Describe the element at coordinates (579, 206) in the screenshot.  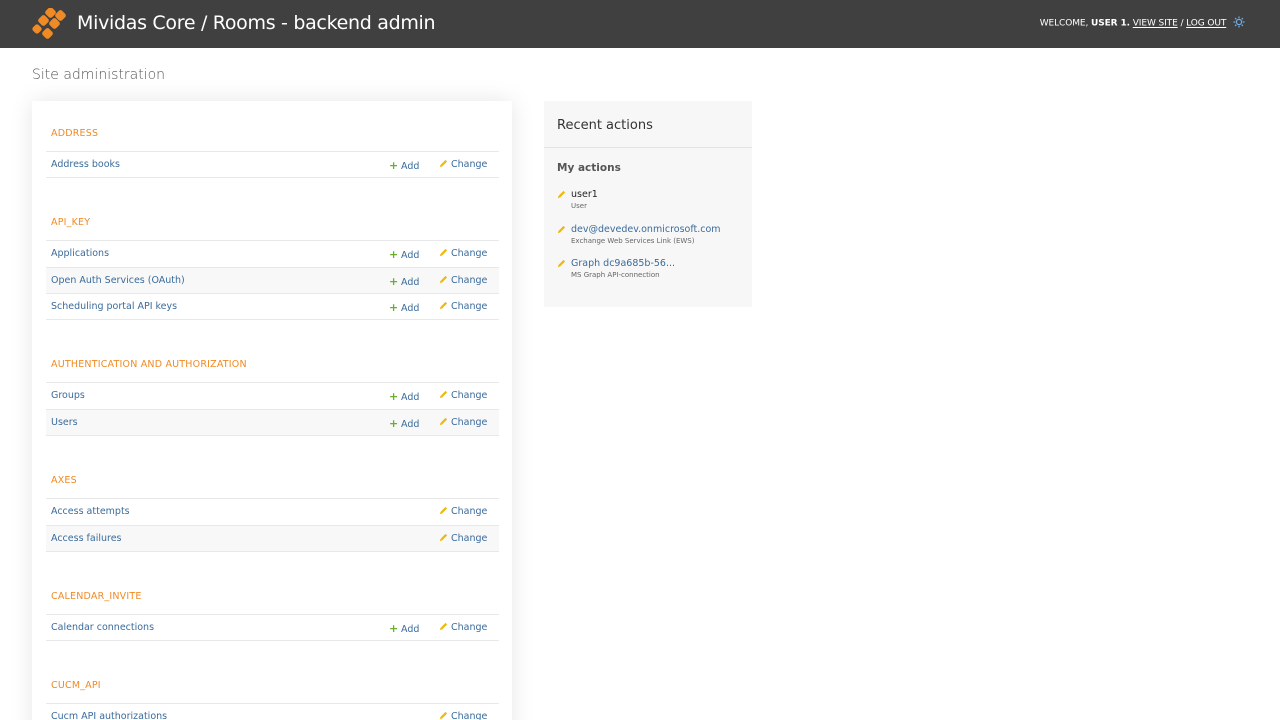
I see `recent-action-type: User` at that location.